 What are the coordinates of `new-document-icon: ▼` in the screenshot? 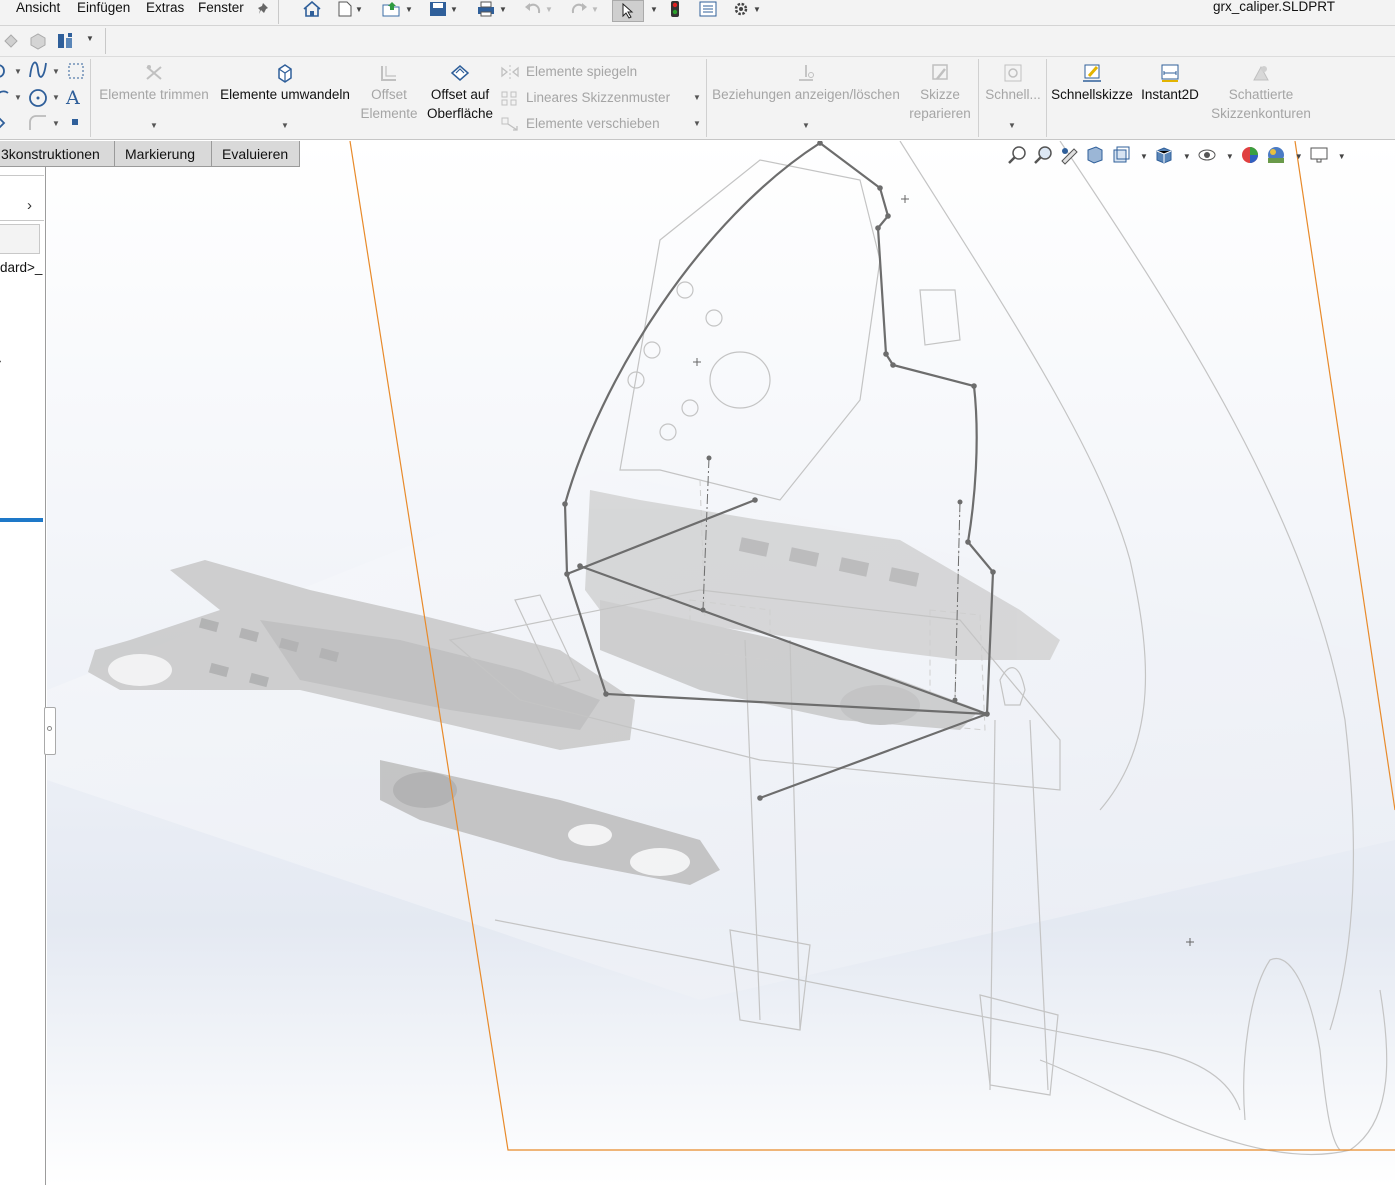 It's located at (350, 9).